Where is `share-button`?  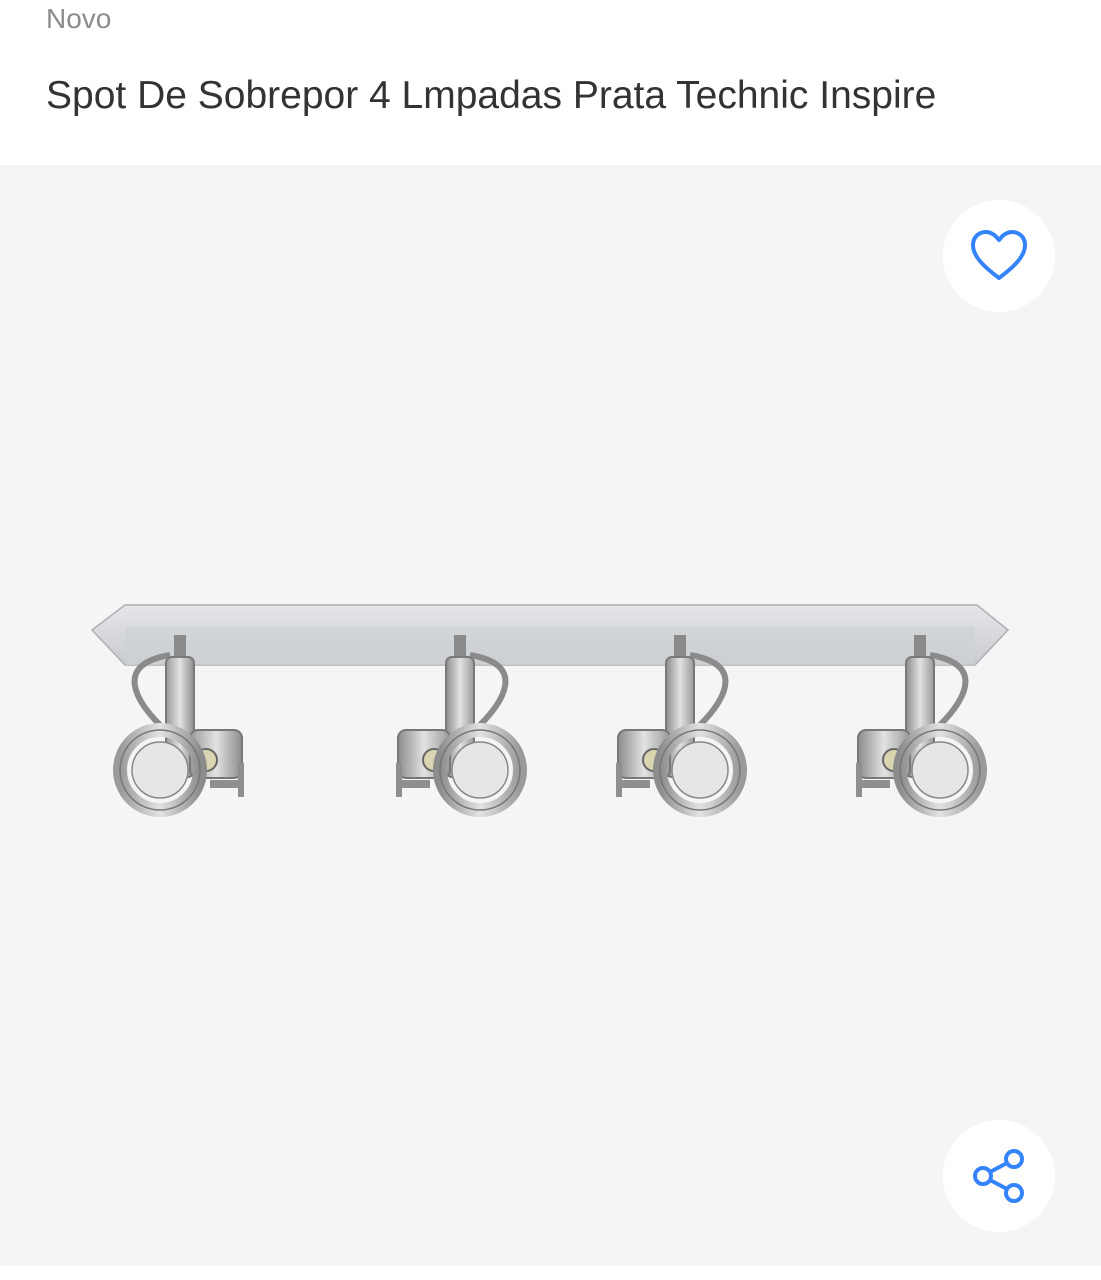
share-button is located at coordinates (999, 1176).